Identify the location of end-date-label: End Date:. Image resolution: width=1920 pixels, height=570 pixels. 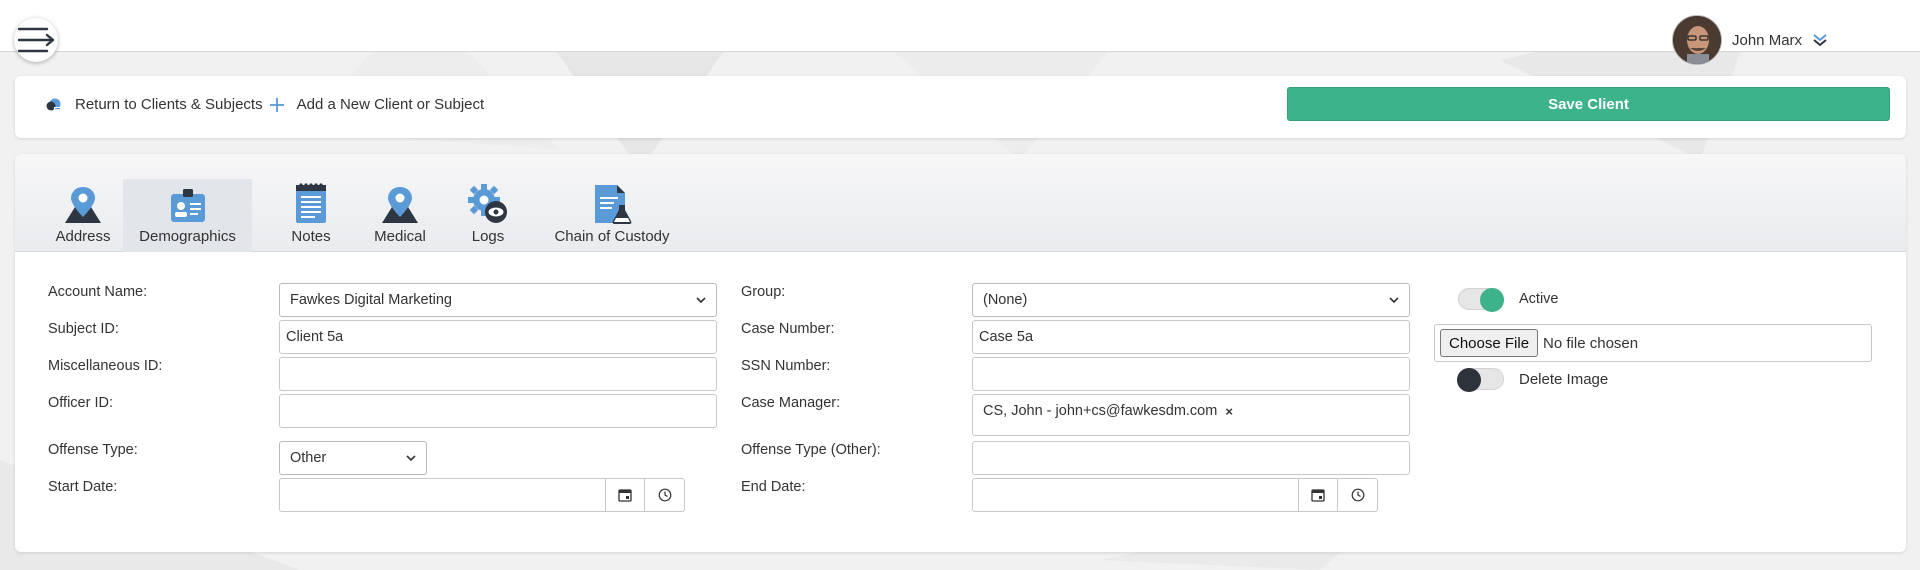
(773, 487).